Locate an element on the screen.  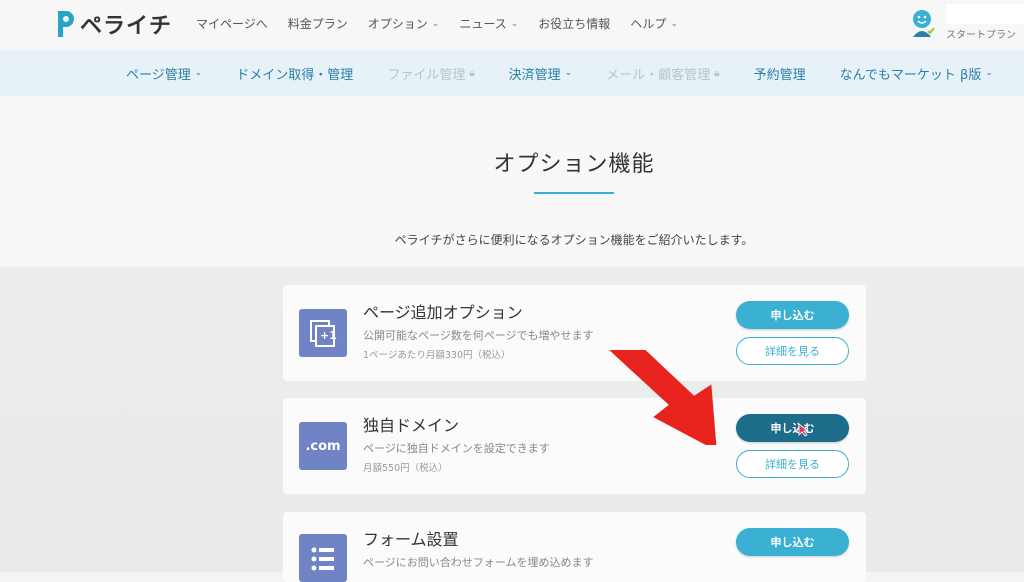
brand-logo-icon is located at coordinates (66, 24).